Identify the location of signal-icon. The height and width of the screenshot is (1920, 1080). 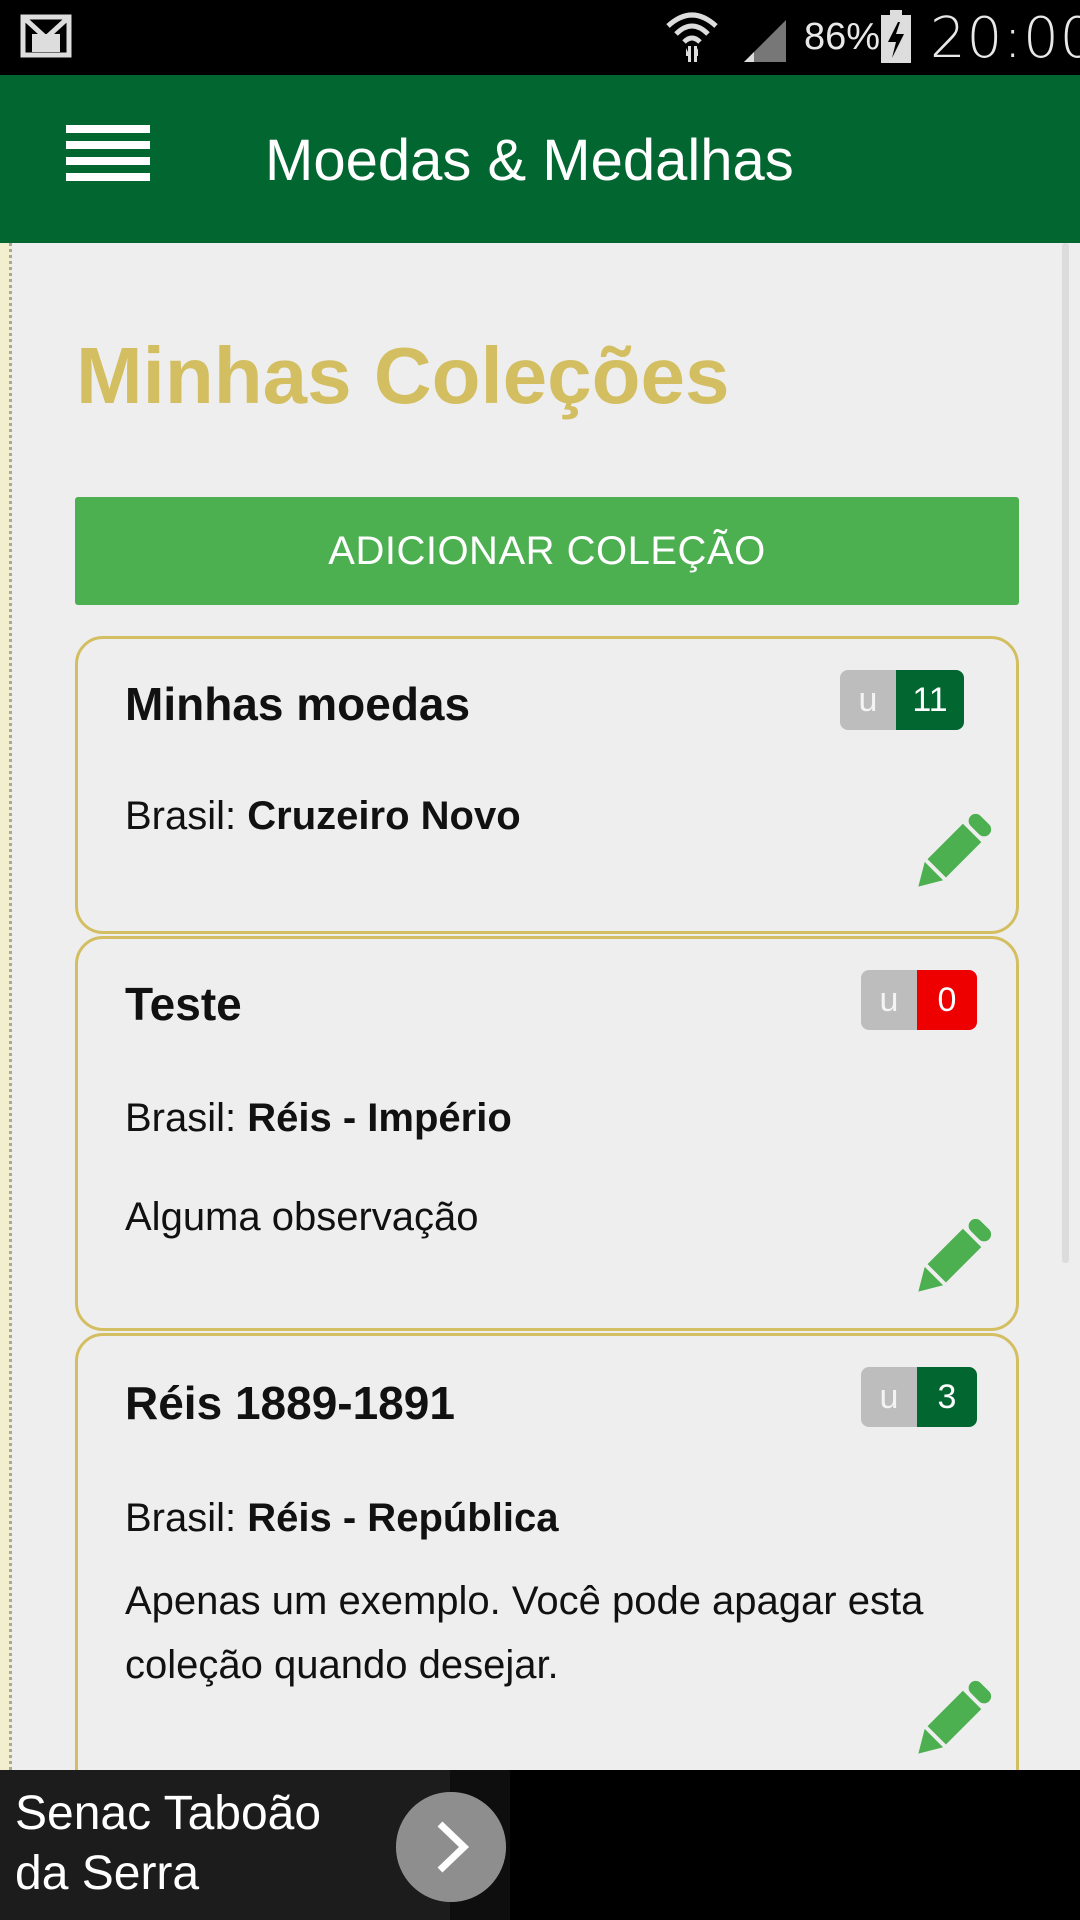
(765, 41).